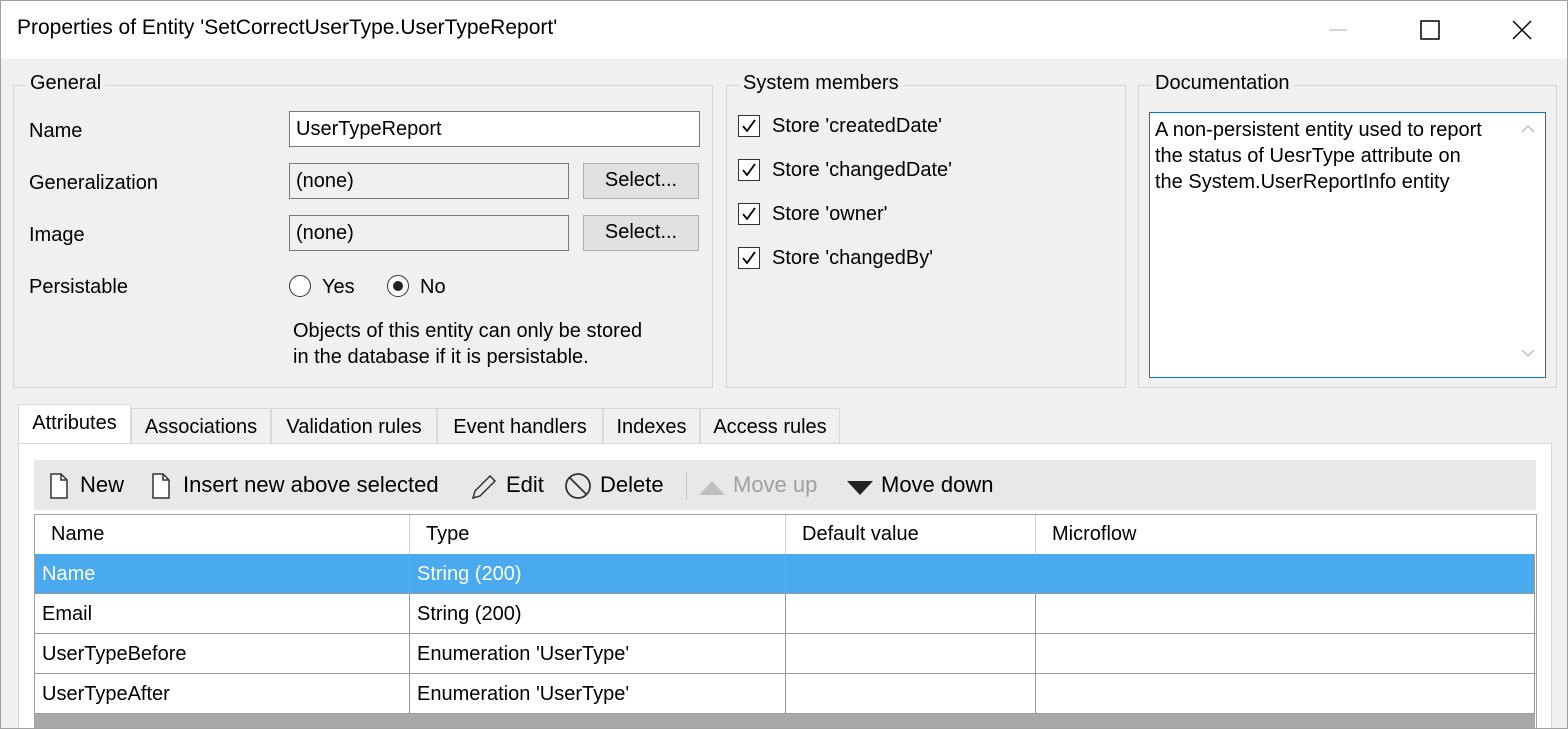 The width and height of the screenshot is (1568, 729). What do you see at coordinates (161, 486) in the screenshot?
I see `insert-document-icon` at bounding box center [161, 486].